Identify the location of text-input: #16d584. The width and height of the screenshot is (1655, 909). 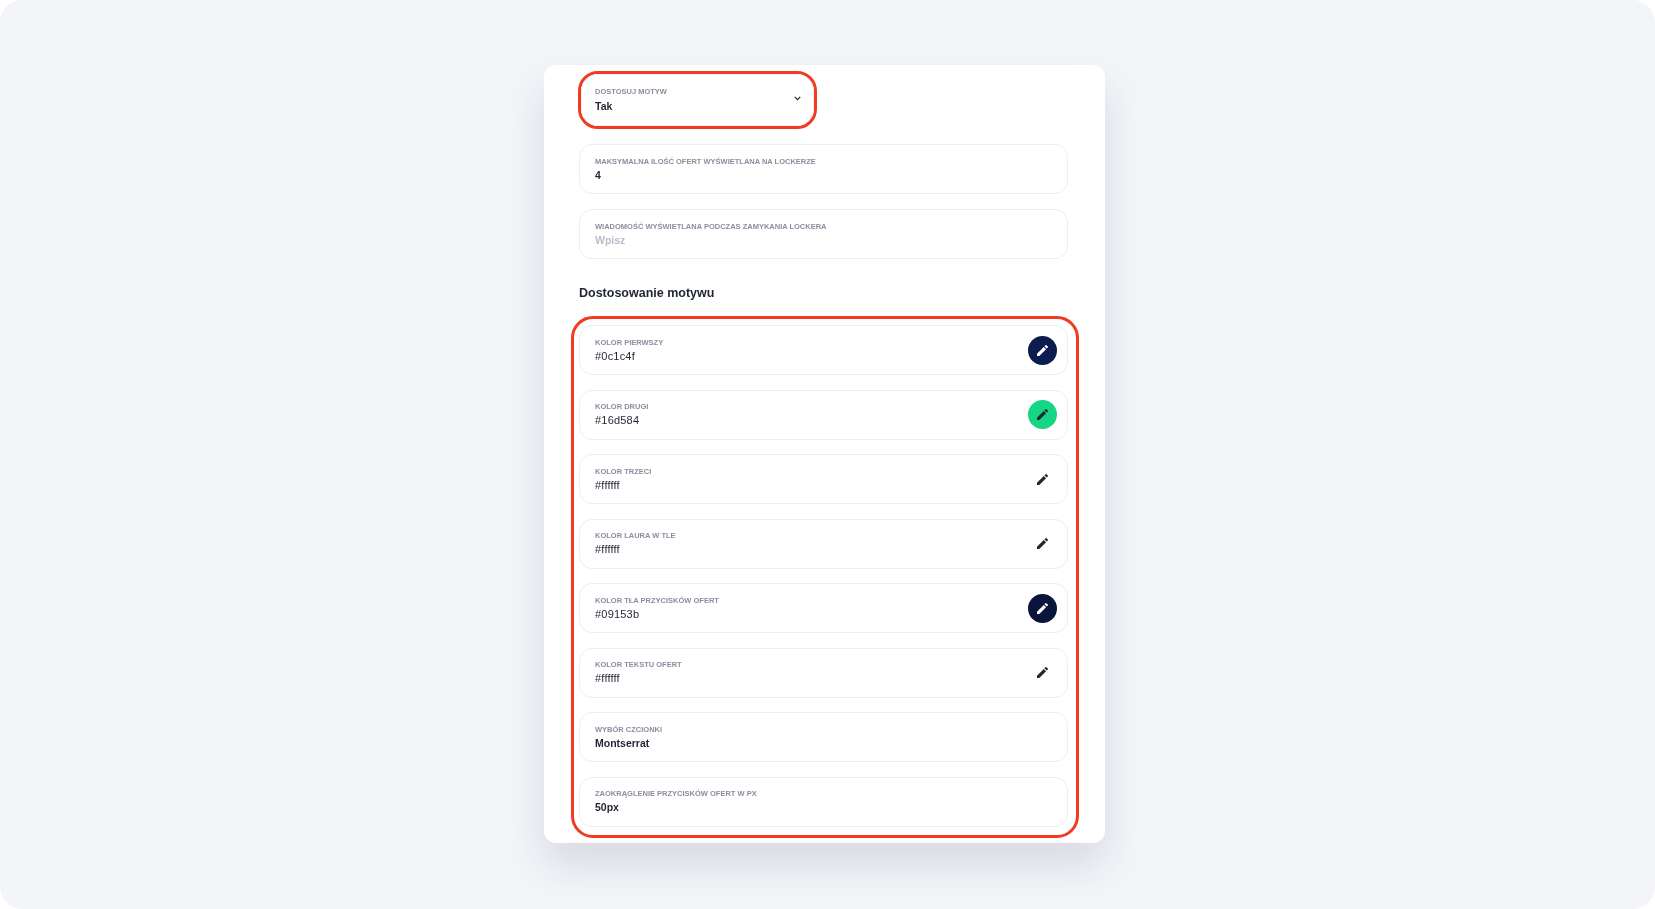
(811, 420).